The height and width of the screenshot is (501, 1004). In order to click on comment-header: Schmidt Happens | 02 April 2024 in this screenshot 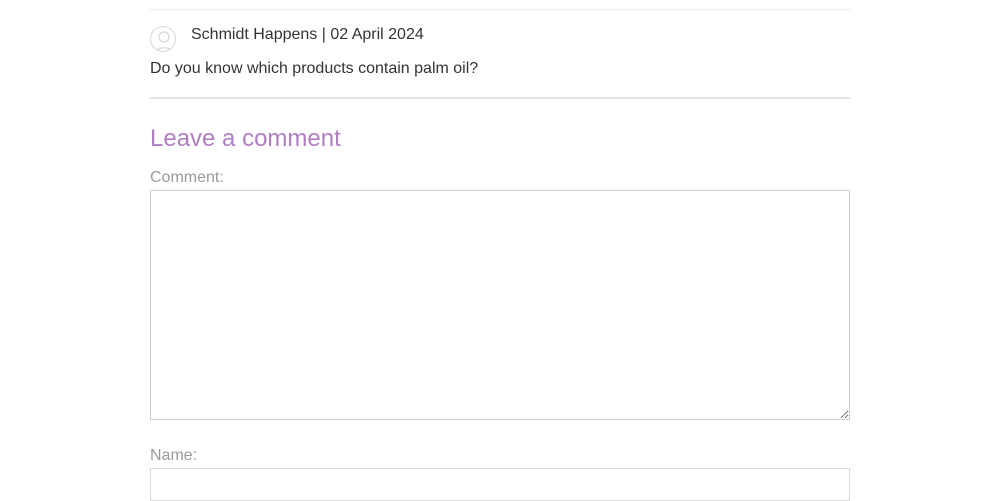, I will do `click(287, 39)`.